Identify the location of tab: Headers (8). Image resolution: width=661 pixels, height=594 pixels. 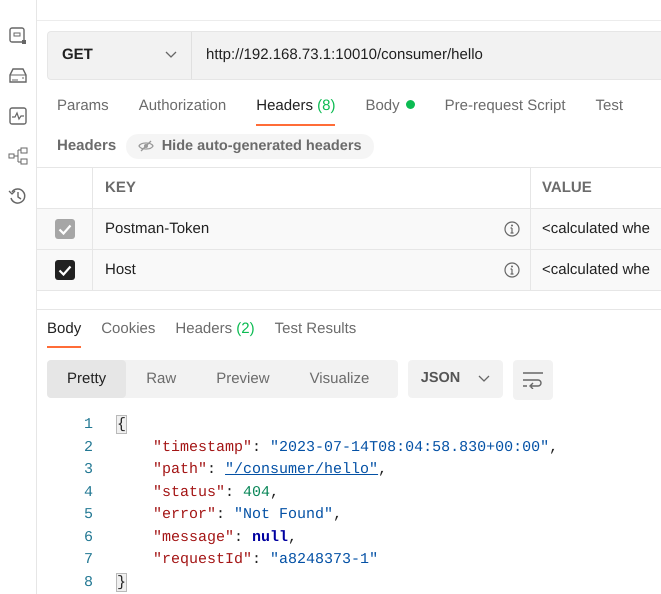
(296, 106).